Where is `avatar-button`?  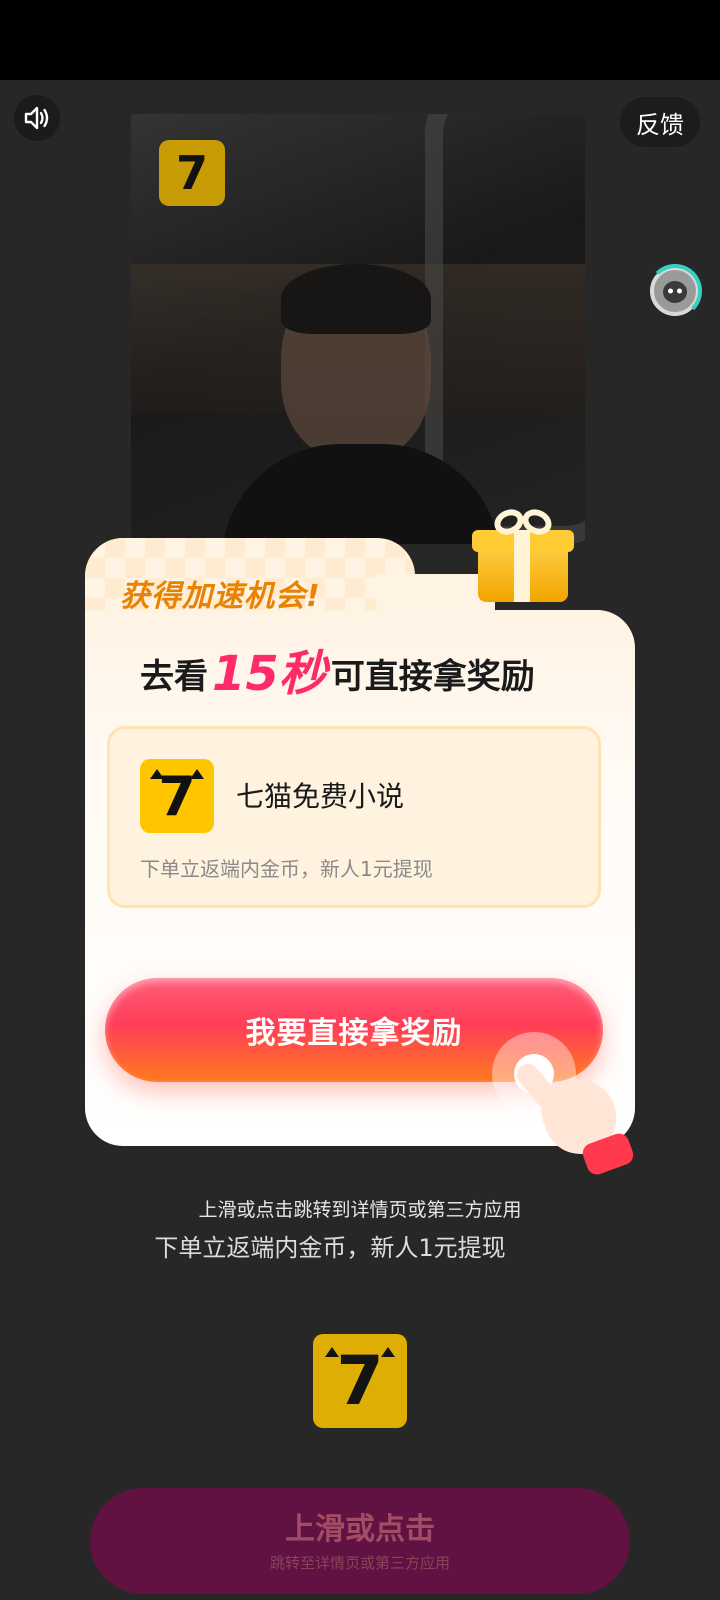
avatar-button is located at coordinates (675, 291).